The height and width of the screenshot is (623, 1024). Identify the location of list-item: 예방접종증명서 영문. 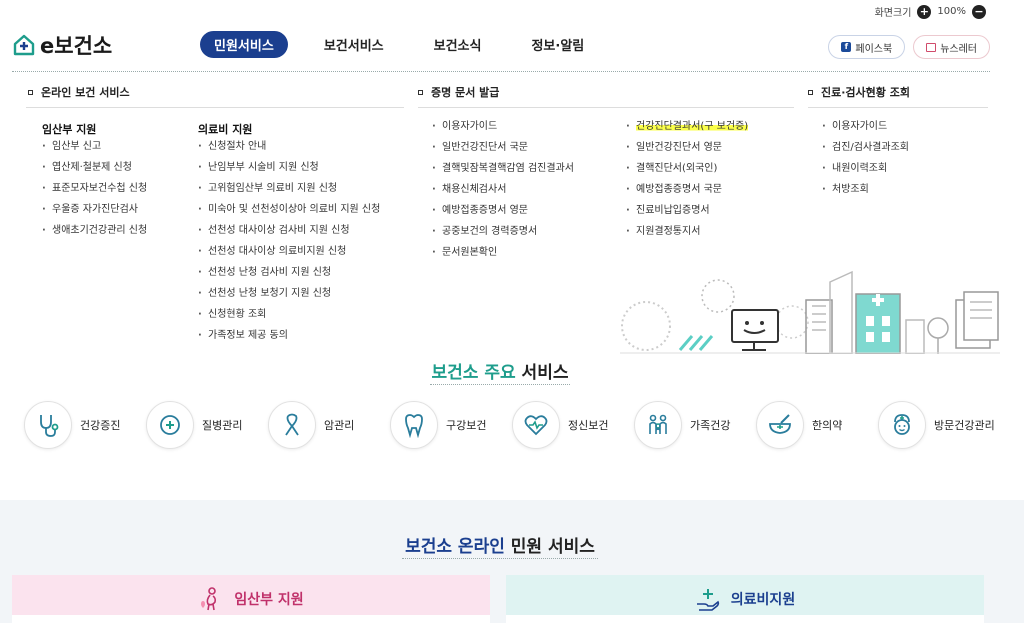
(503, 210).